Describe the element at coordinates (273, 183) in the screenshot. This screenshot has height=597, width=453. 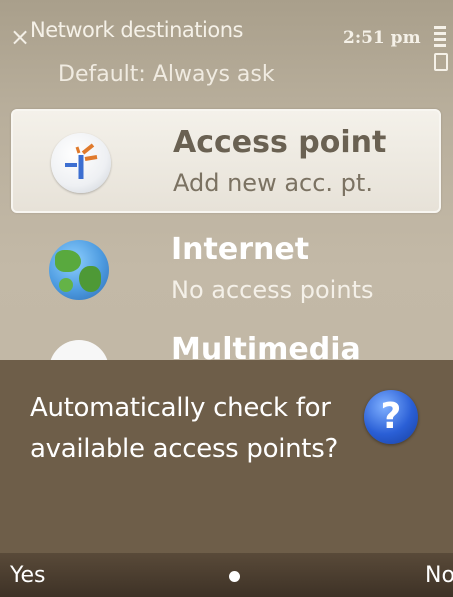
I see `list-item-subtitle: Add new acc. pt.` at that location.